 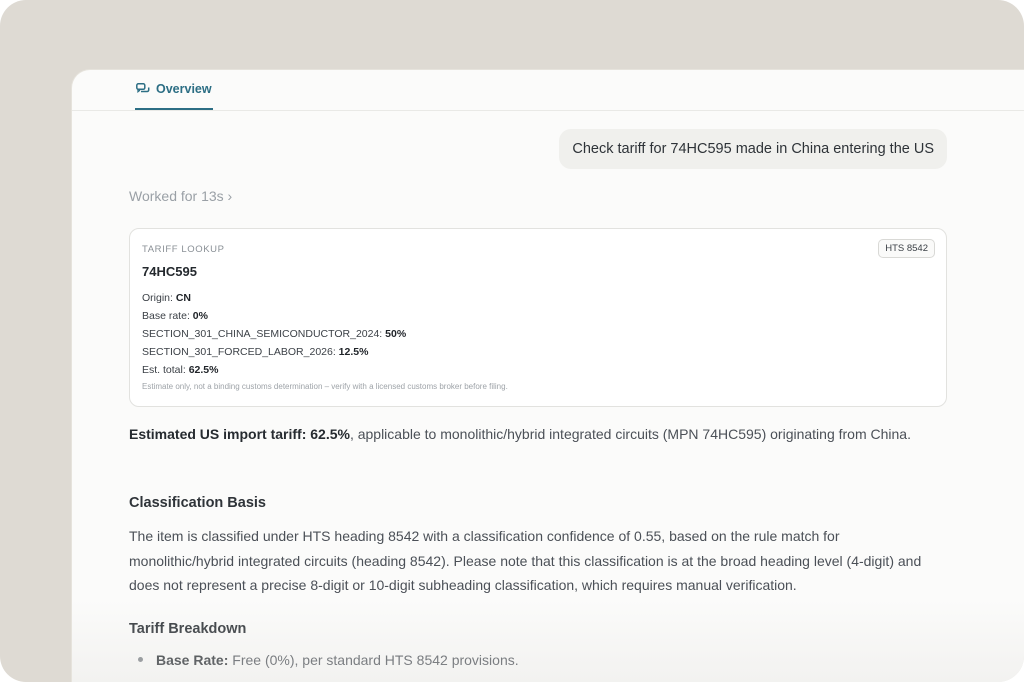 I want to click on card-label: TARIFF LOOKUP, so click(x=183, y=249).